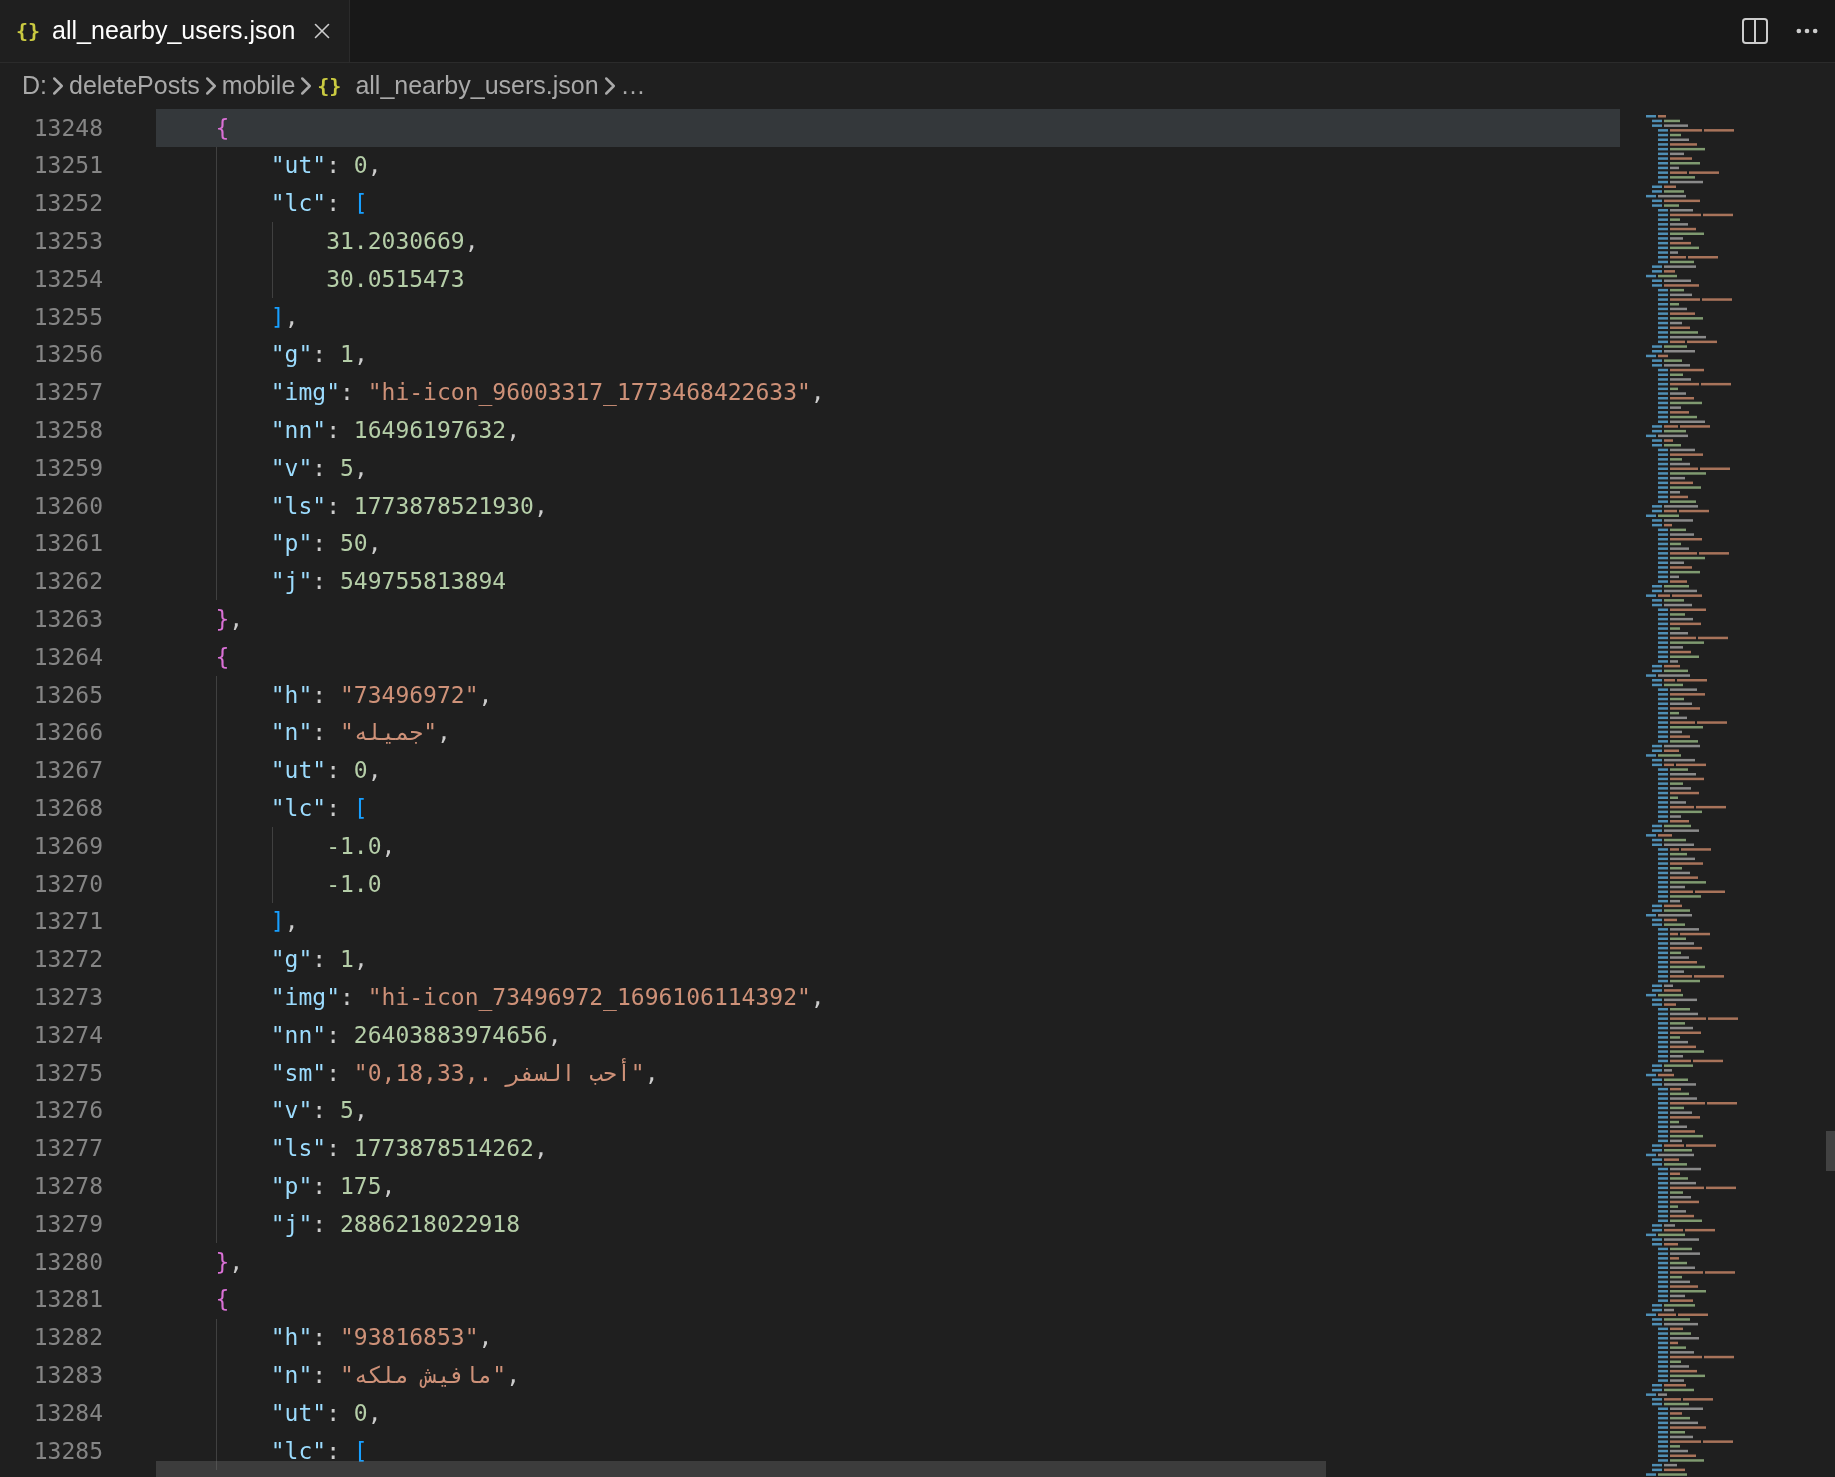 Image resolution: width=1835 pixels, height=1477 pixels. I want to click on line-number: 13281, so click(68, 1300).